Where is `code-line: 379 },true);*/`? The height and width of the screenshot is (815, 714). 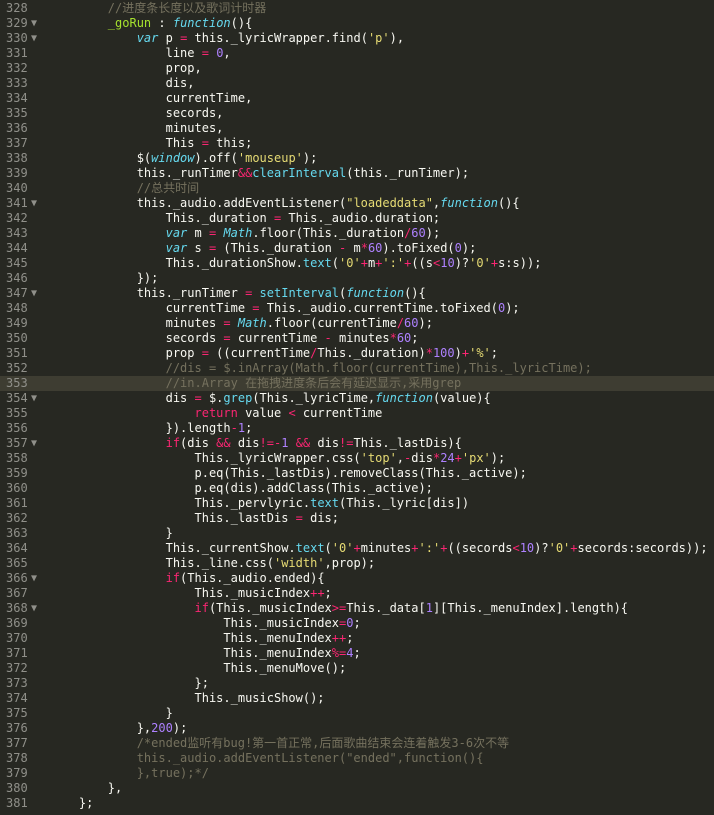
code-line: 379 },true);*/ is located at coordinates (357, 773).